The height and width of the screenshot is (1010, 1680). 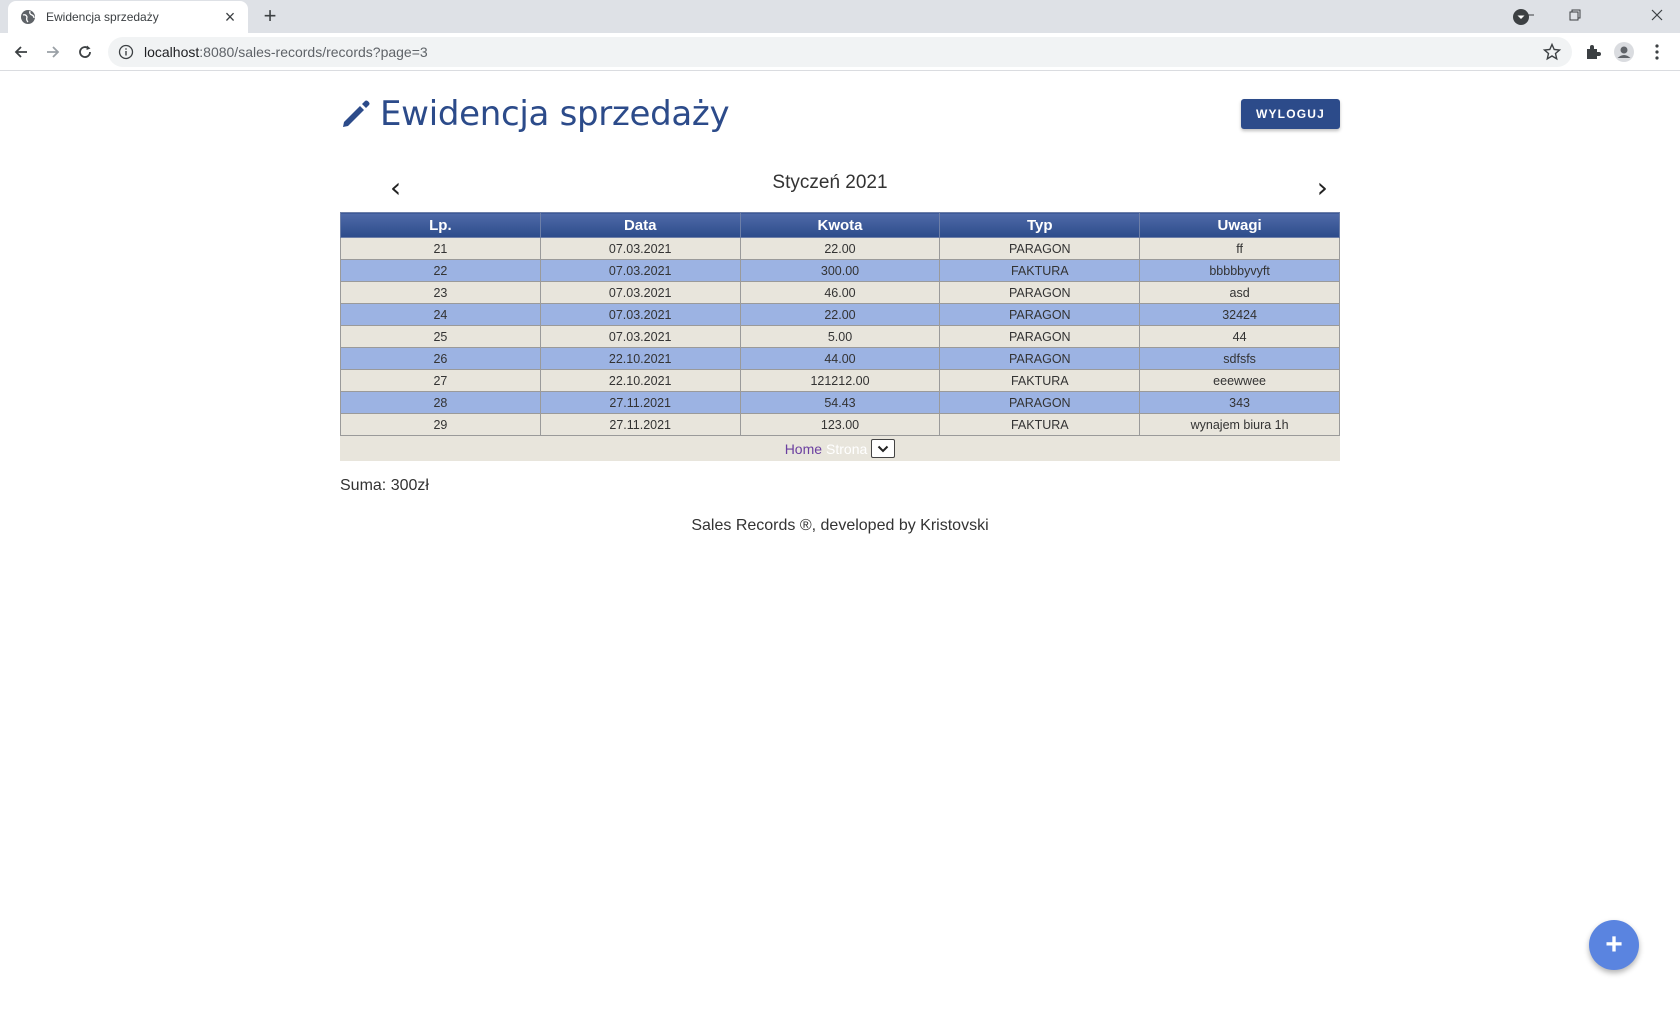 What do you see at coordinates (440, 402) in the screenshot?
I see `cell-lp: 28` at bounding box center [440, 402].